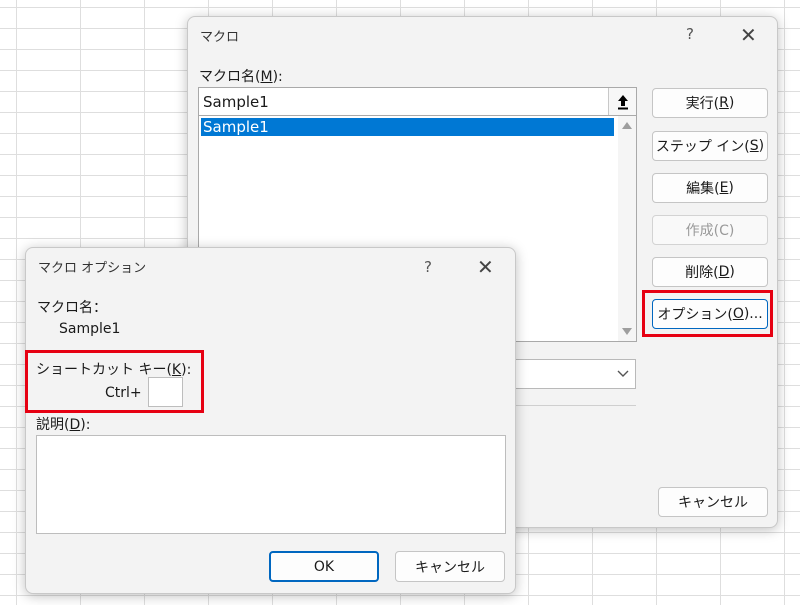 The width and height of the screenshot is (800, 605). What do you see at coordinates (271, 484) in the screenshot?
I see `description-input` at bounding box center [271, 484].